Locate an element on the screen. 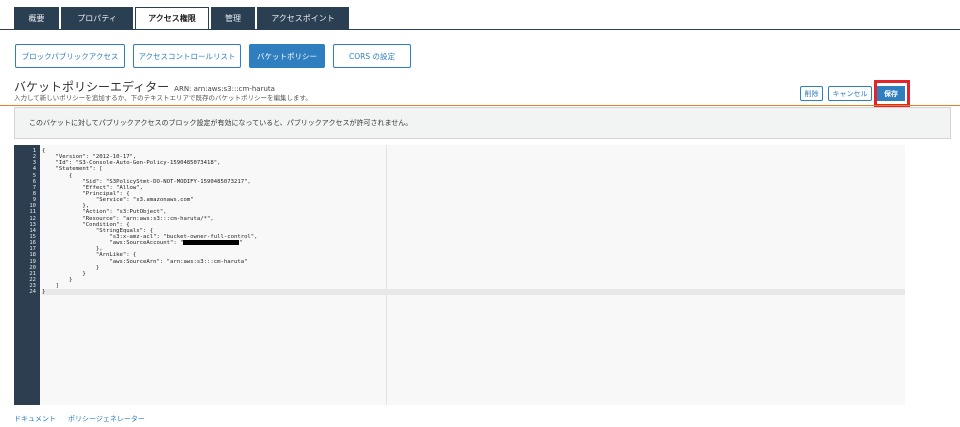 Image resolution: width=960 pixels, height=427 pixels. tab-underline is located at coordinates (480, 29).